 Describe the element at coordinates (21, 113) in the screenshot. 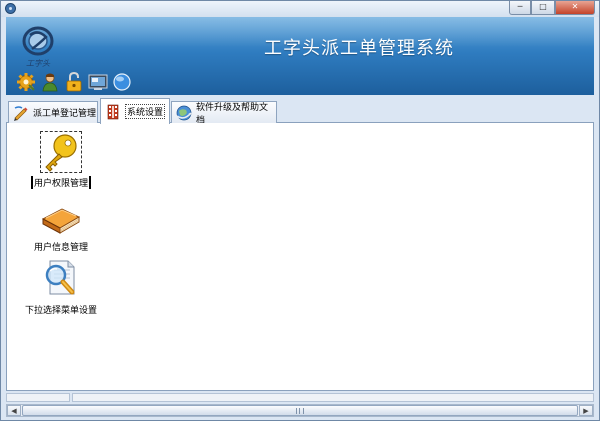

I see `edit-icon` at that location.